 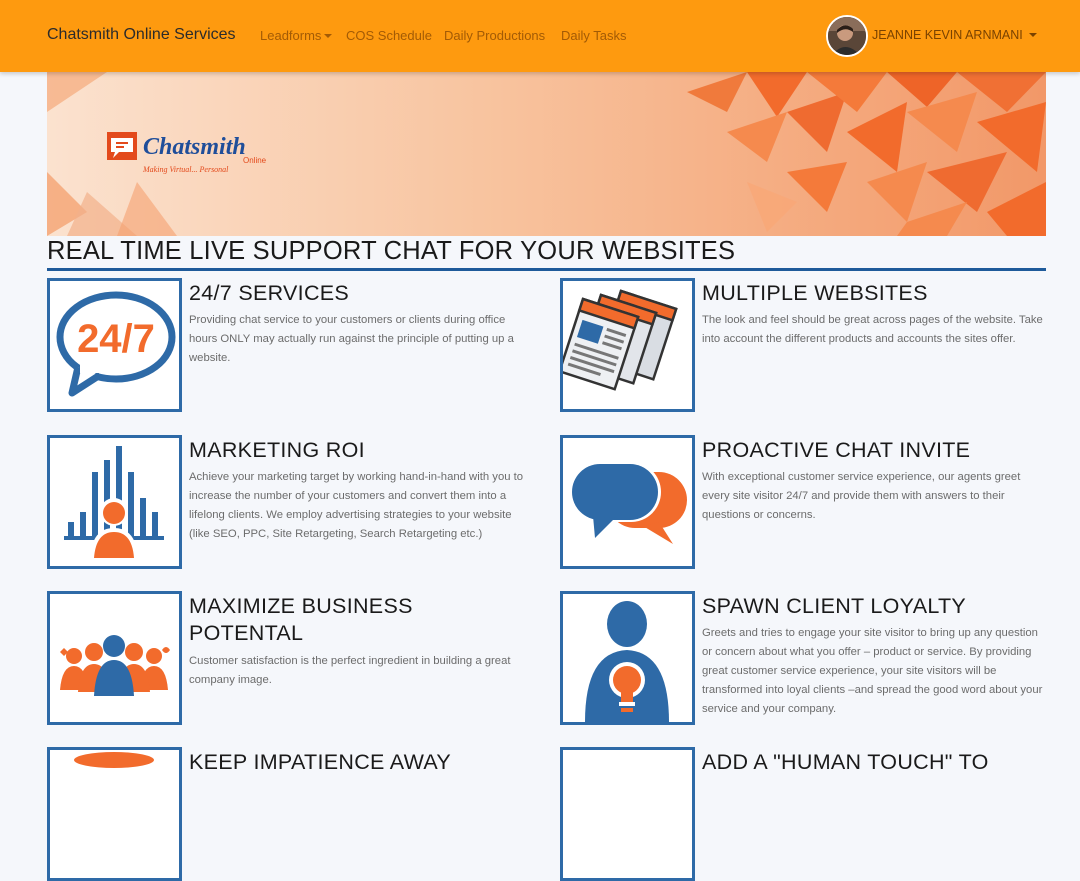 What do you see at coordinates (845, 762) in the screenshot?
I see `feature-title: ADD A "HUMAN TOUCH" TO` at bounding box center [845, 762].